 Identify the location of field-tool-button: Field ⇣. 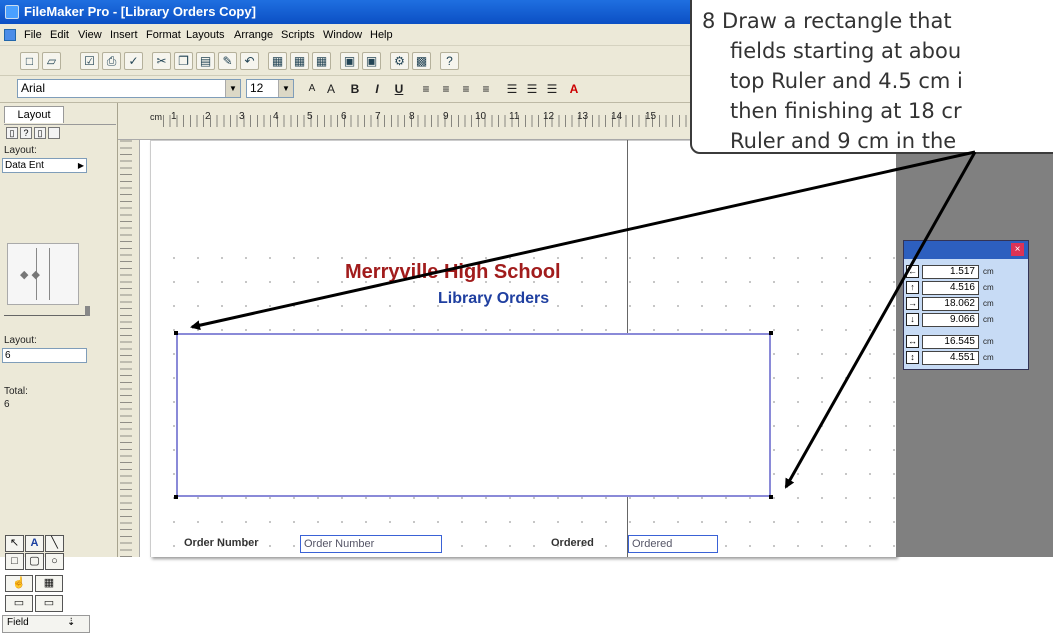
(46, 624).